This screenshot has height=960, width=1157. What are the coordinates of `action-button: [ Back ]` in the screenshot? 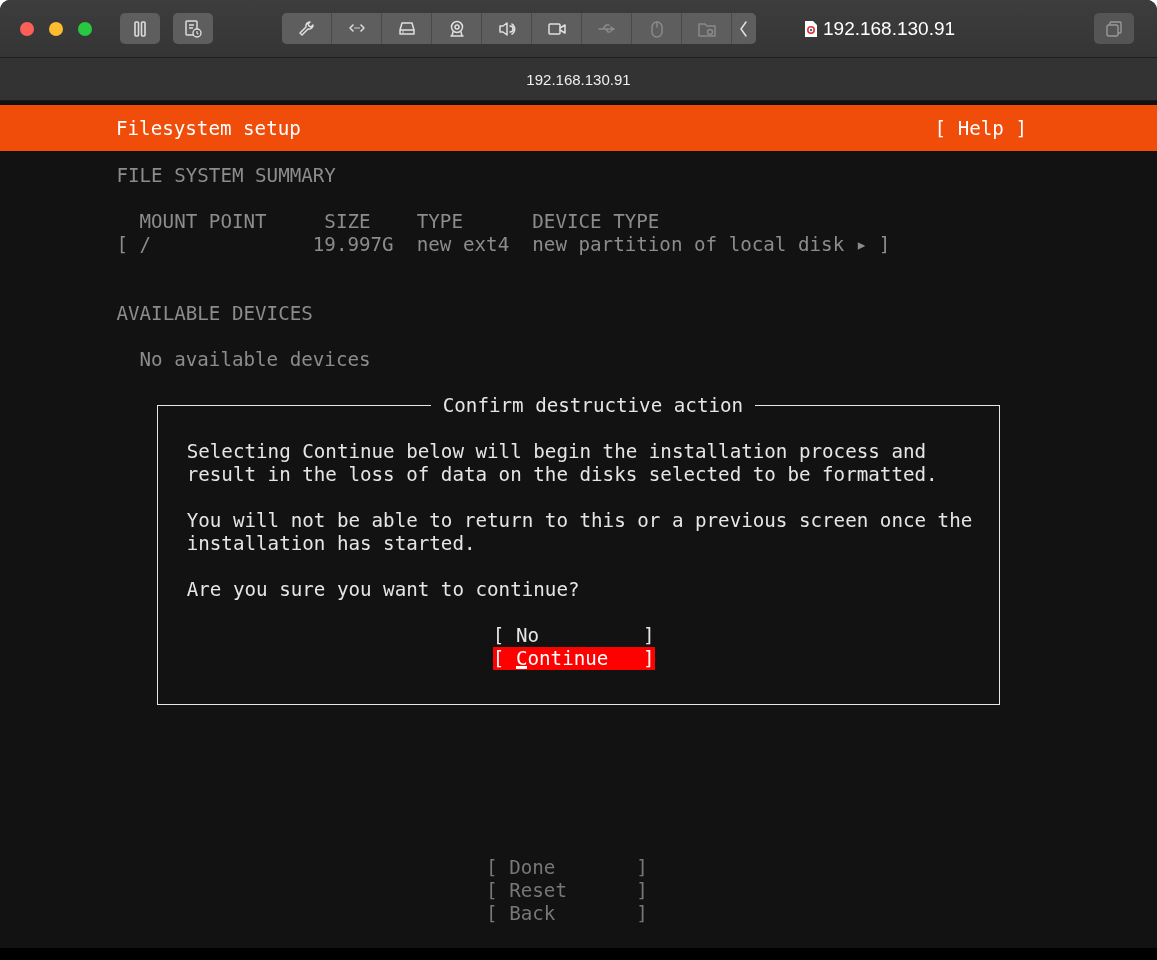 It's located at (567, 913).